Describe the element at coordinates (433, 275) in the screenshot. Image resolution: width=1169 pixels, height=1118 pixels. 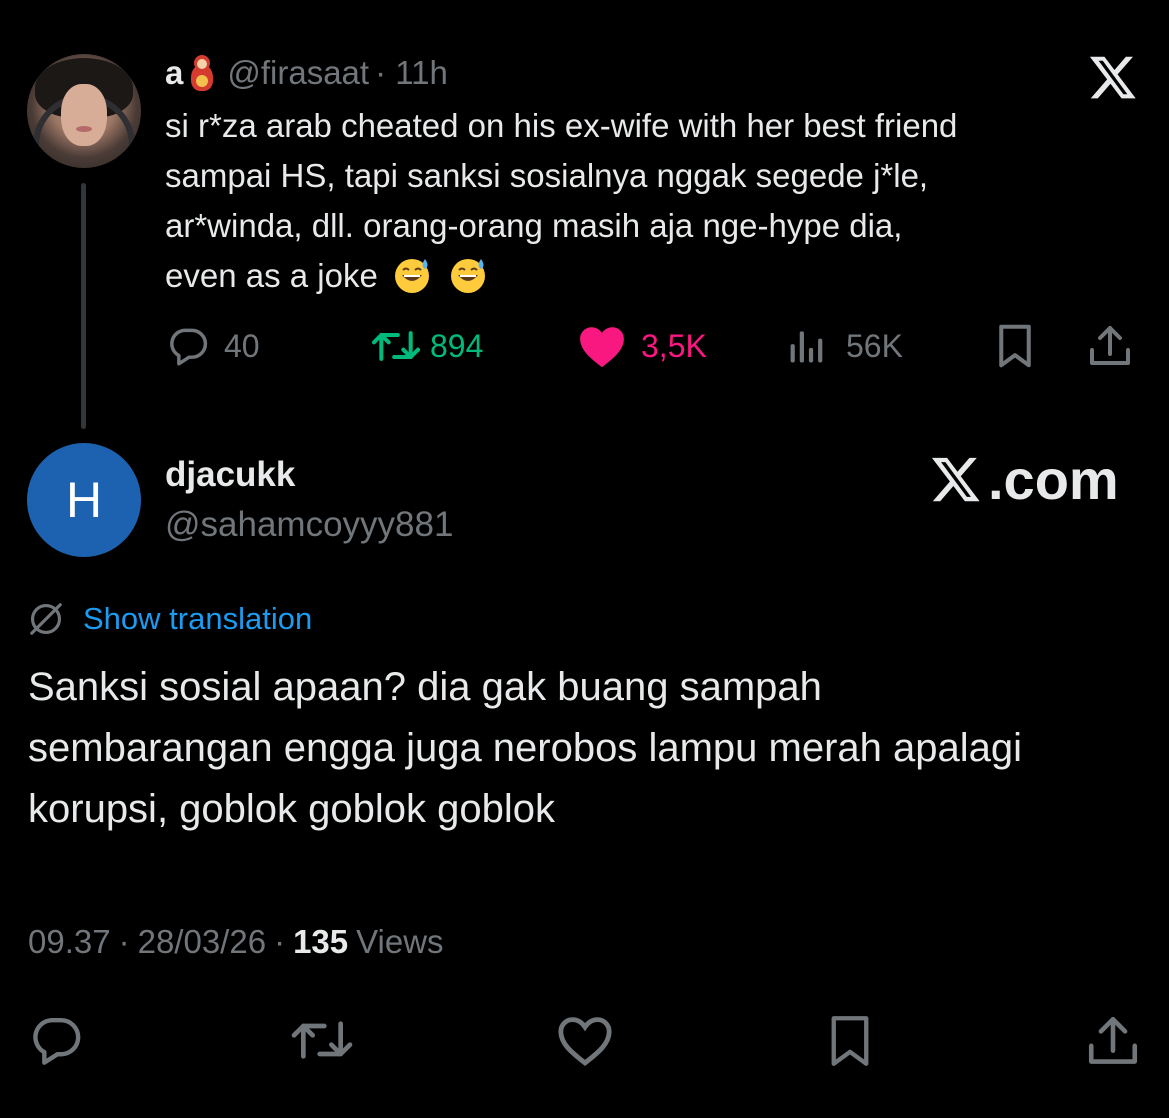
I see `parent-trailing-emojis` at that location.